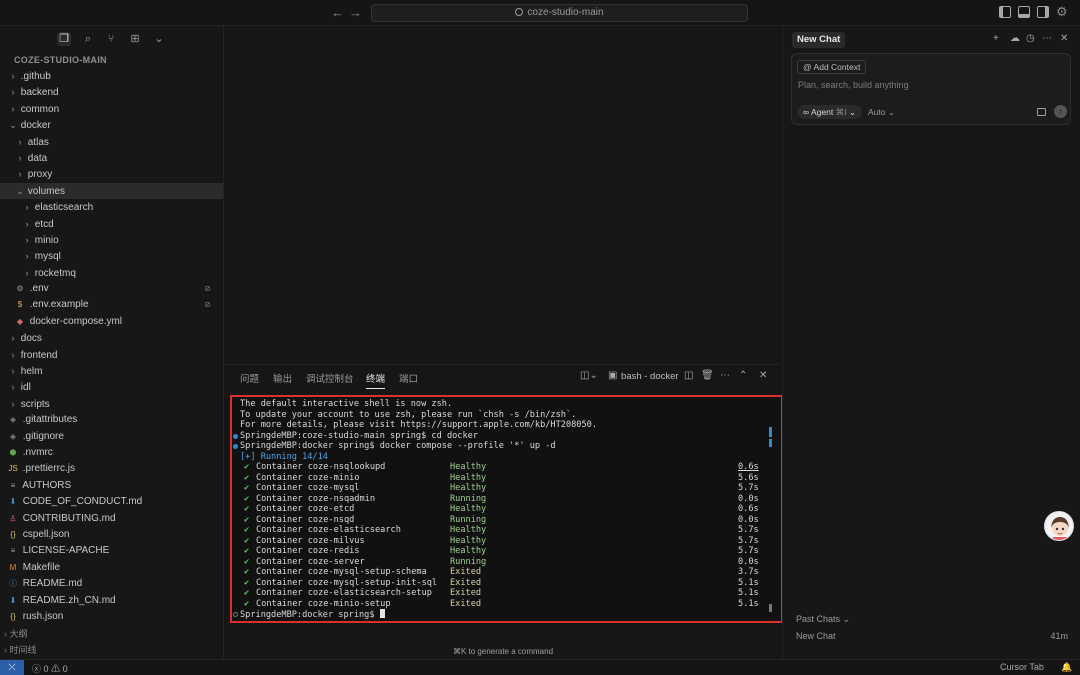  I want to click on split-terminal-icon: ◫⌄, so click(589, 375).